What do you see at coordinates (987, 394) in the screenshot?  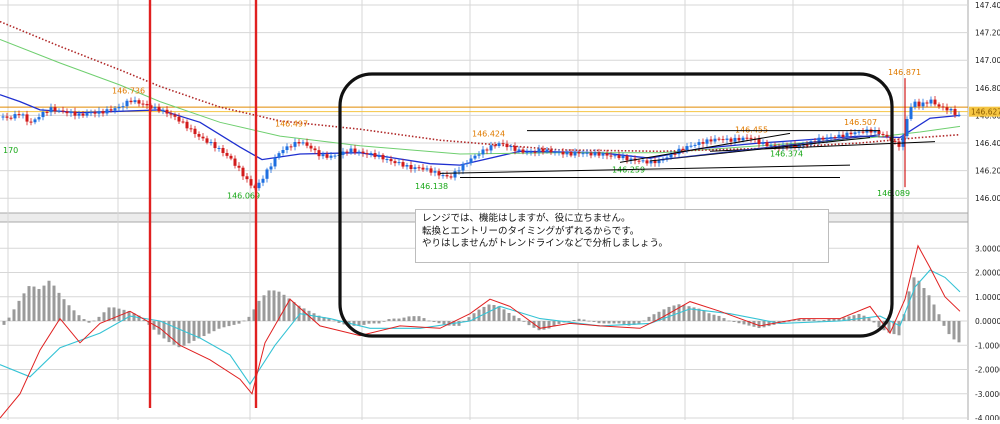 I see `macd-tick-label: -3.0000` at bounding box center [987, 394].